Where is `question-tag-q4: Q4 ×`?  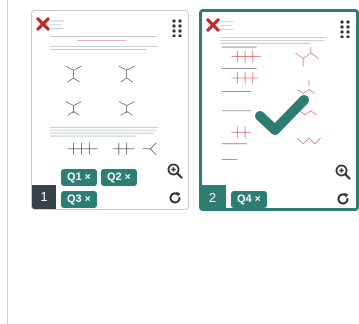
question-tag-q4: Q4 × is located at coordinates (249, 199).